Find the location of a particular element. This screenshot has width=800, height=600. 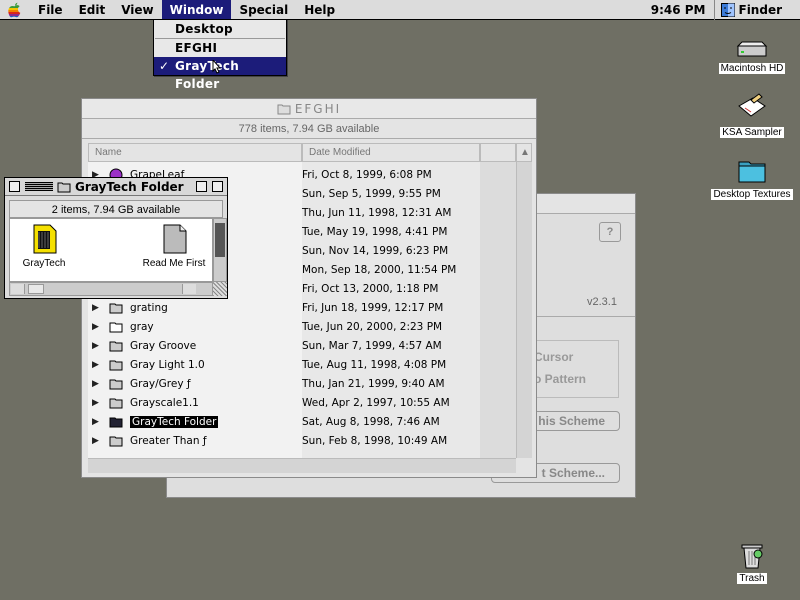

graytech-app-item: GrayTech is located at coordinates (44, 246).